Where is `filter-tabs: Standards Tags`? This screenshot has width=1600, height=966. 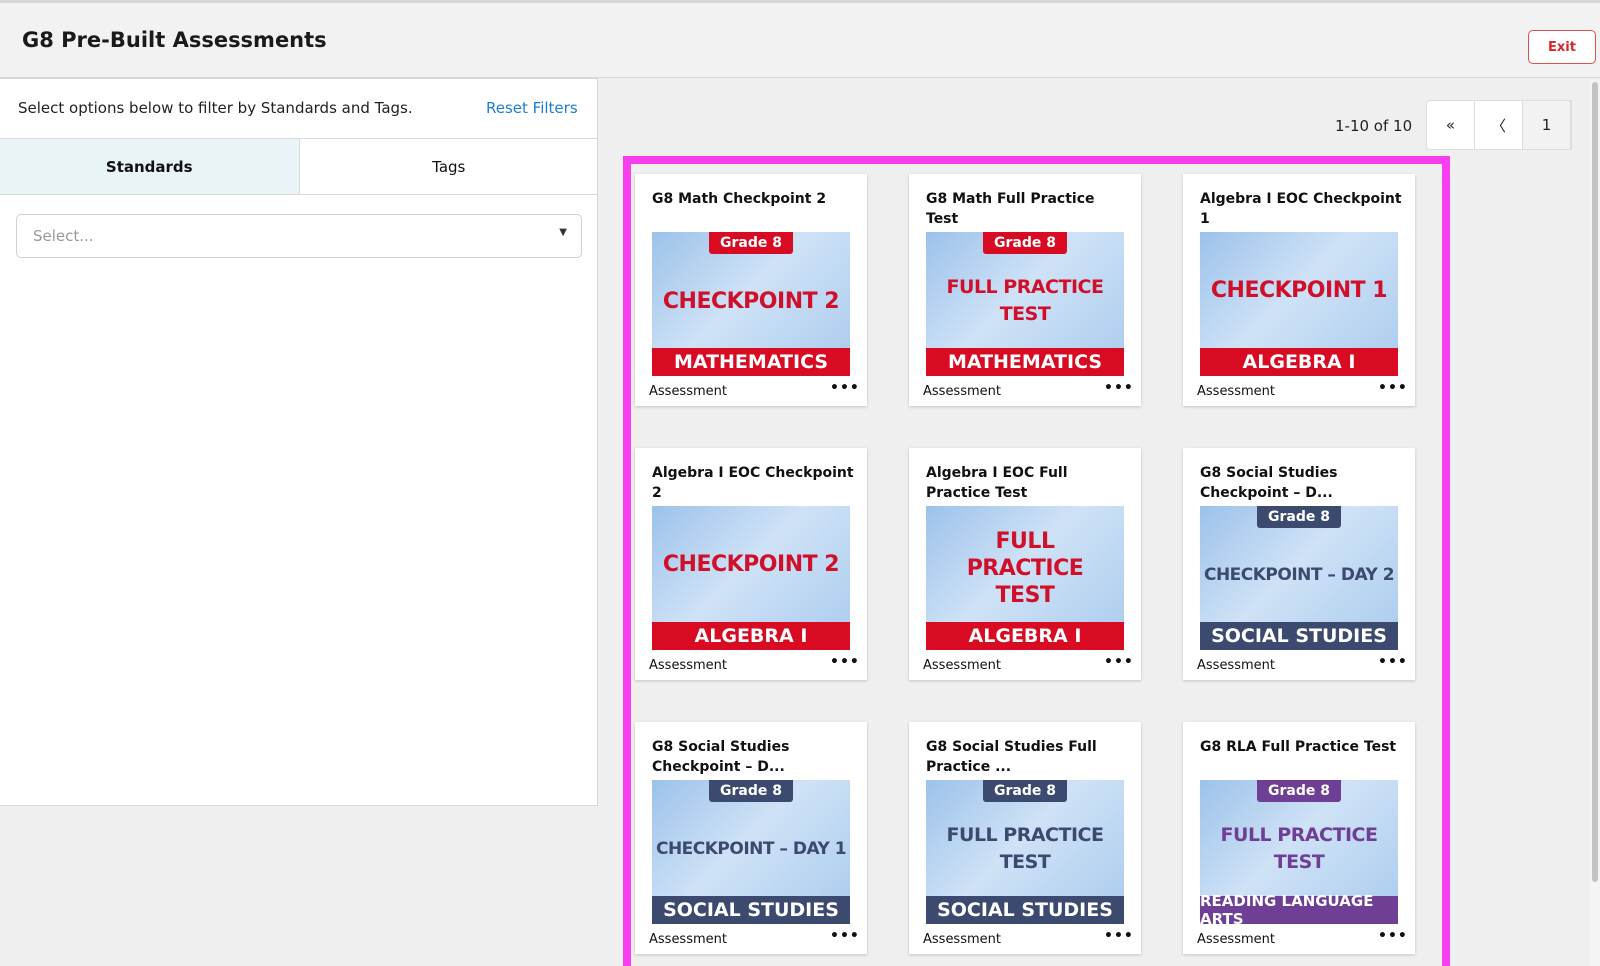 filter-tabs: Standards Tags is located at coordinates (299, 166).